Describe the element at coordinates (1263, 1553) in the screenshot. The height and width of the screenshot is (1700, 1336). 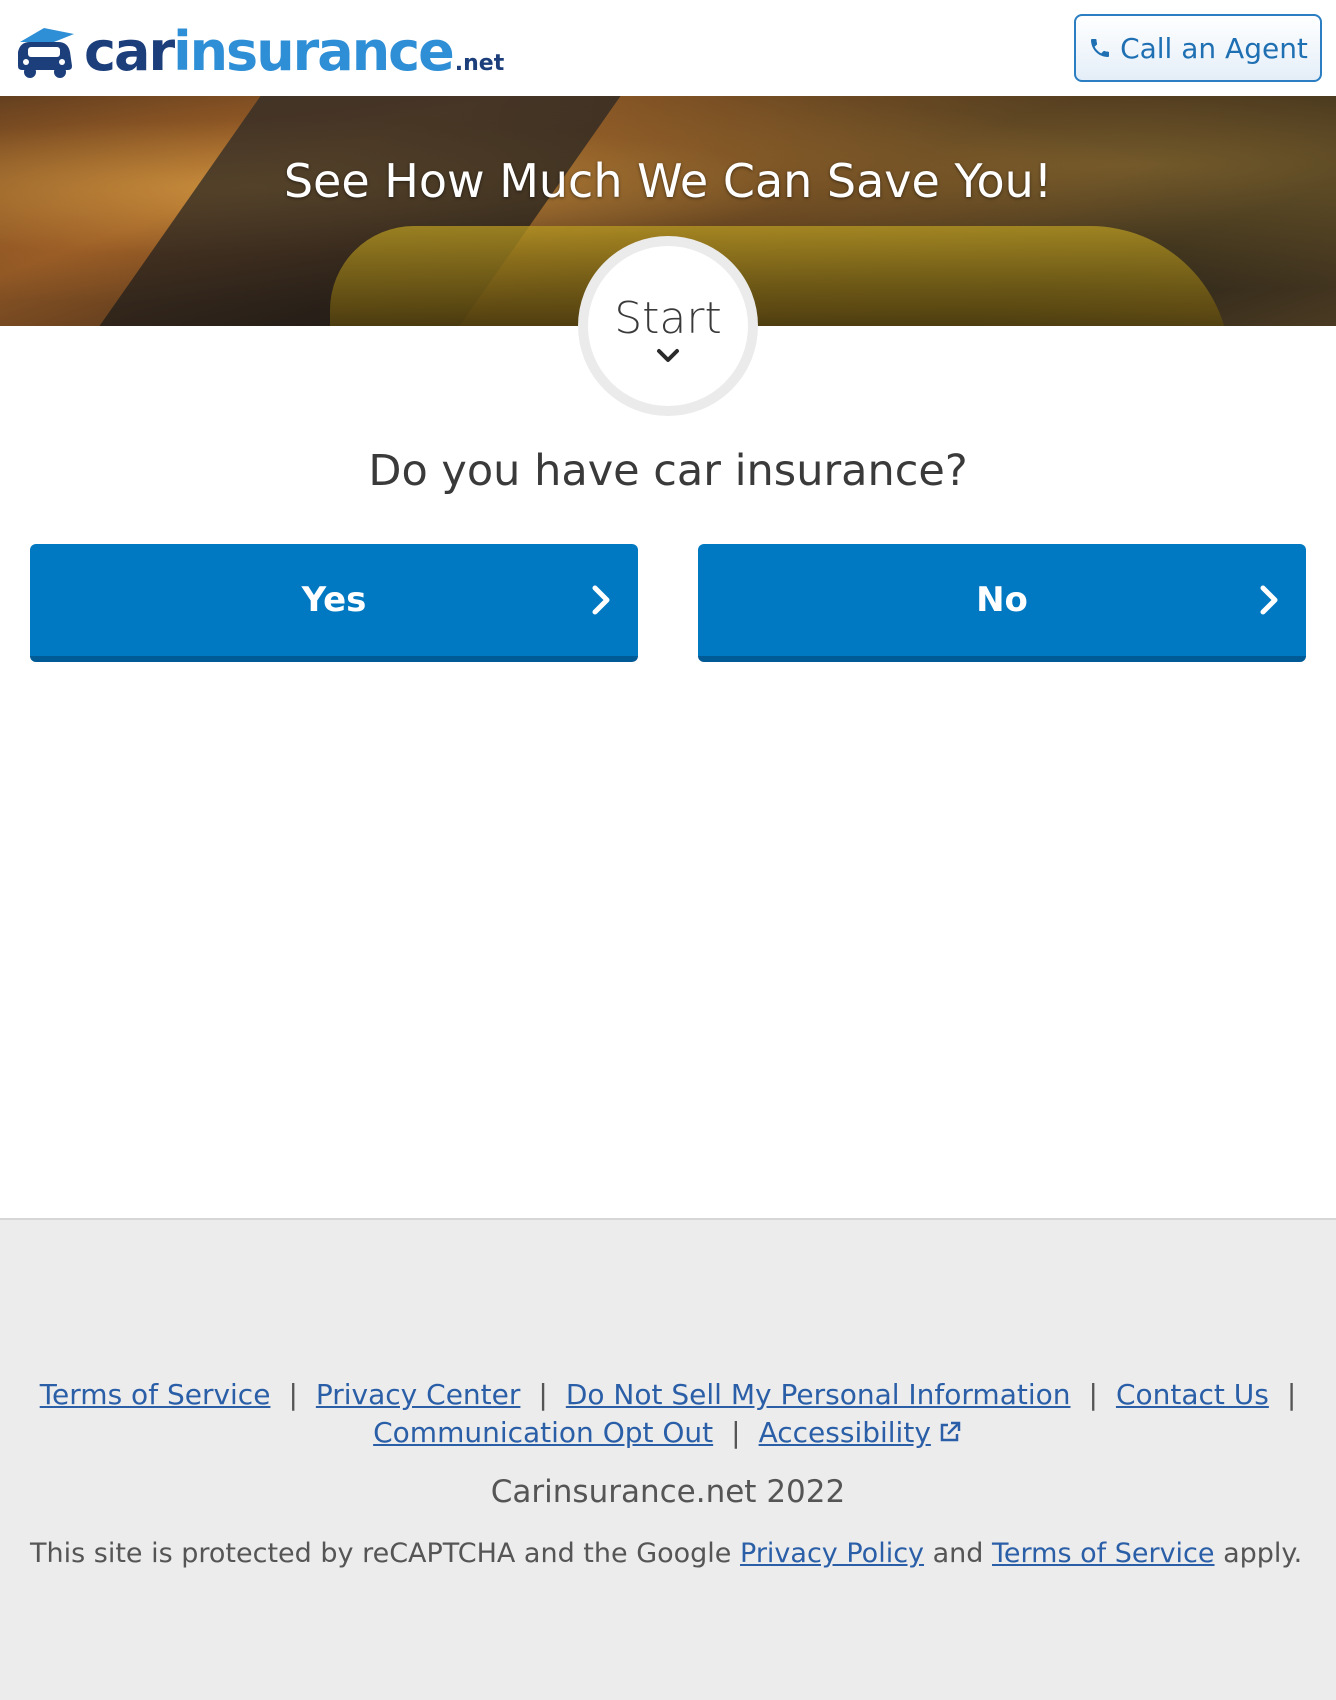
I see `recaptcha-suffix: apply.` at that location.